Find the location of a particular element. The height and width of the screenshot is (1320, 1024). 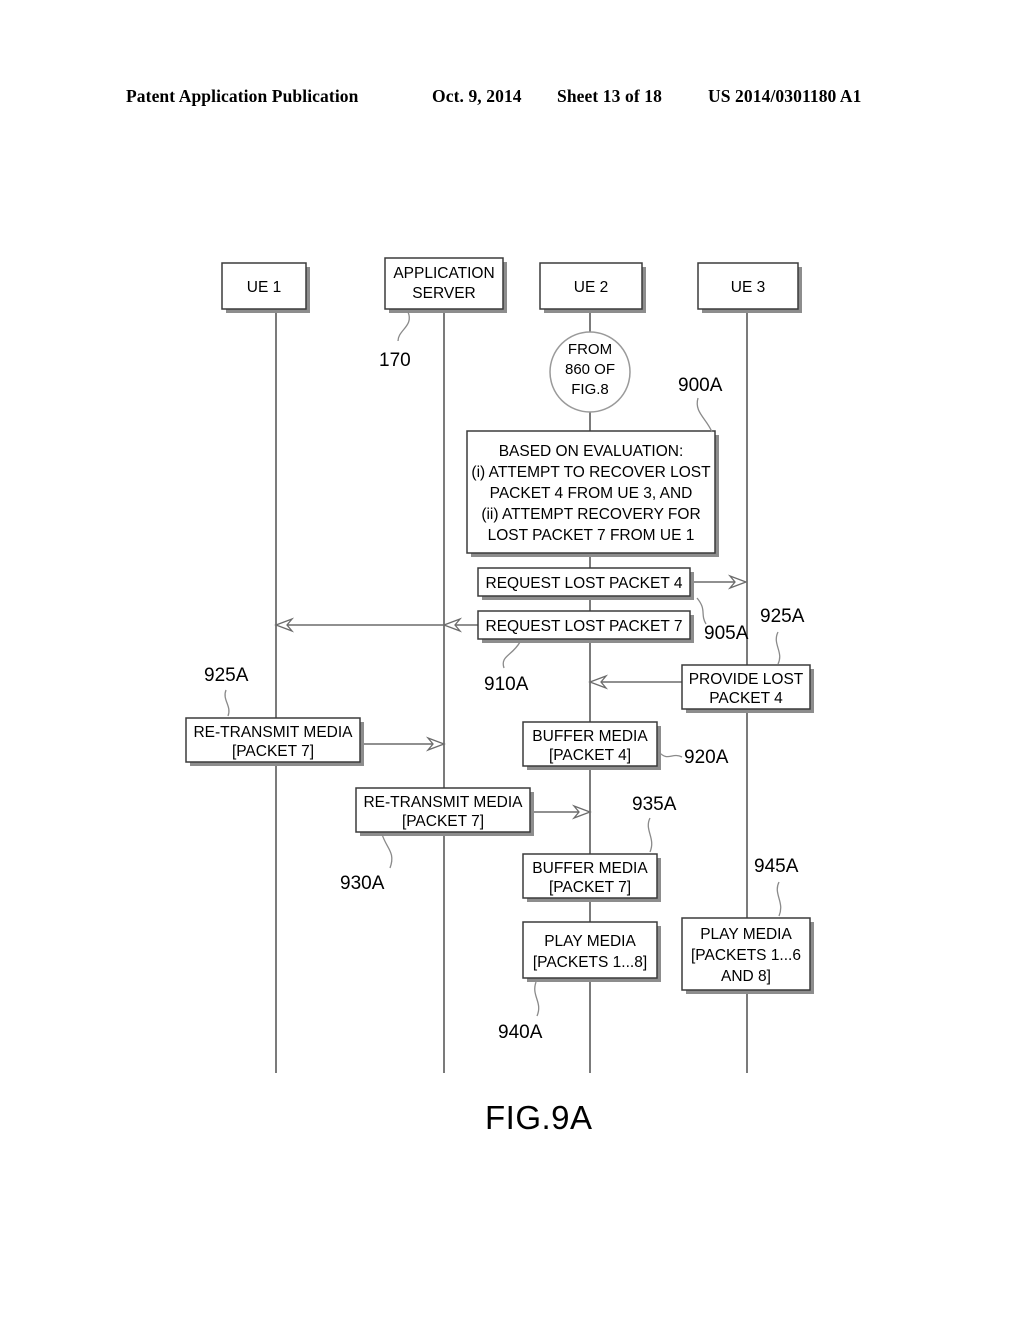

step-900A-line4: (ii) ATTEMPT RECOVERY FOR is located at coordinates (590, 514).